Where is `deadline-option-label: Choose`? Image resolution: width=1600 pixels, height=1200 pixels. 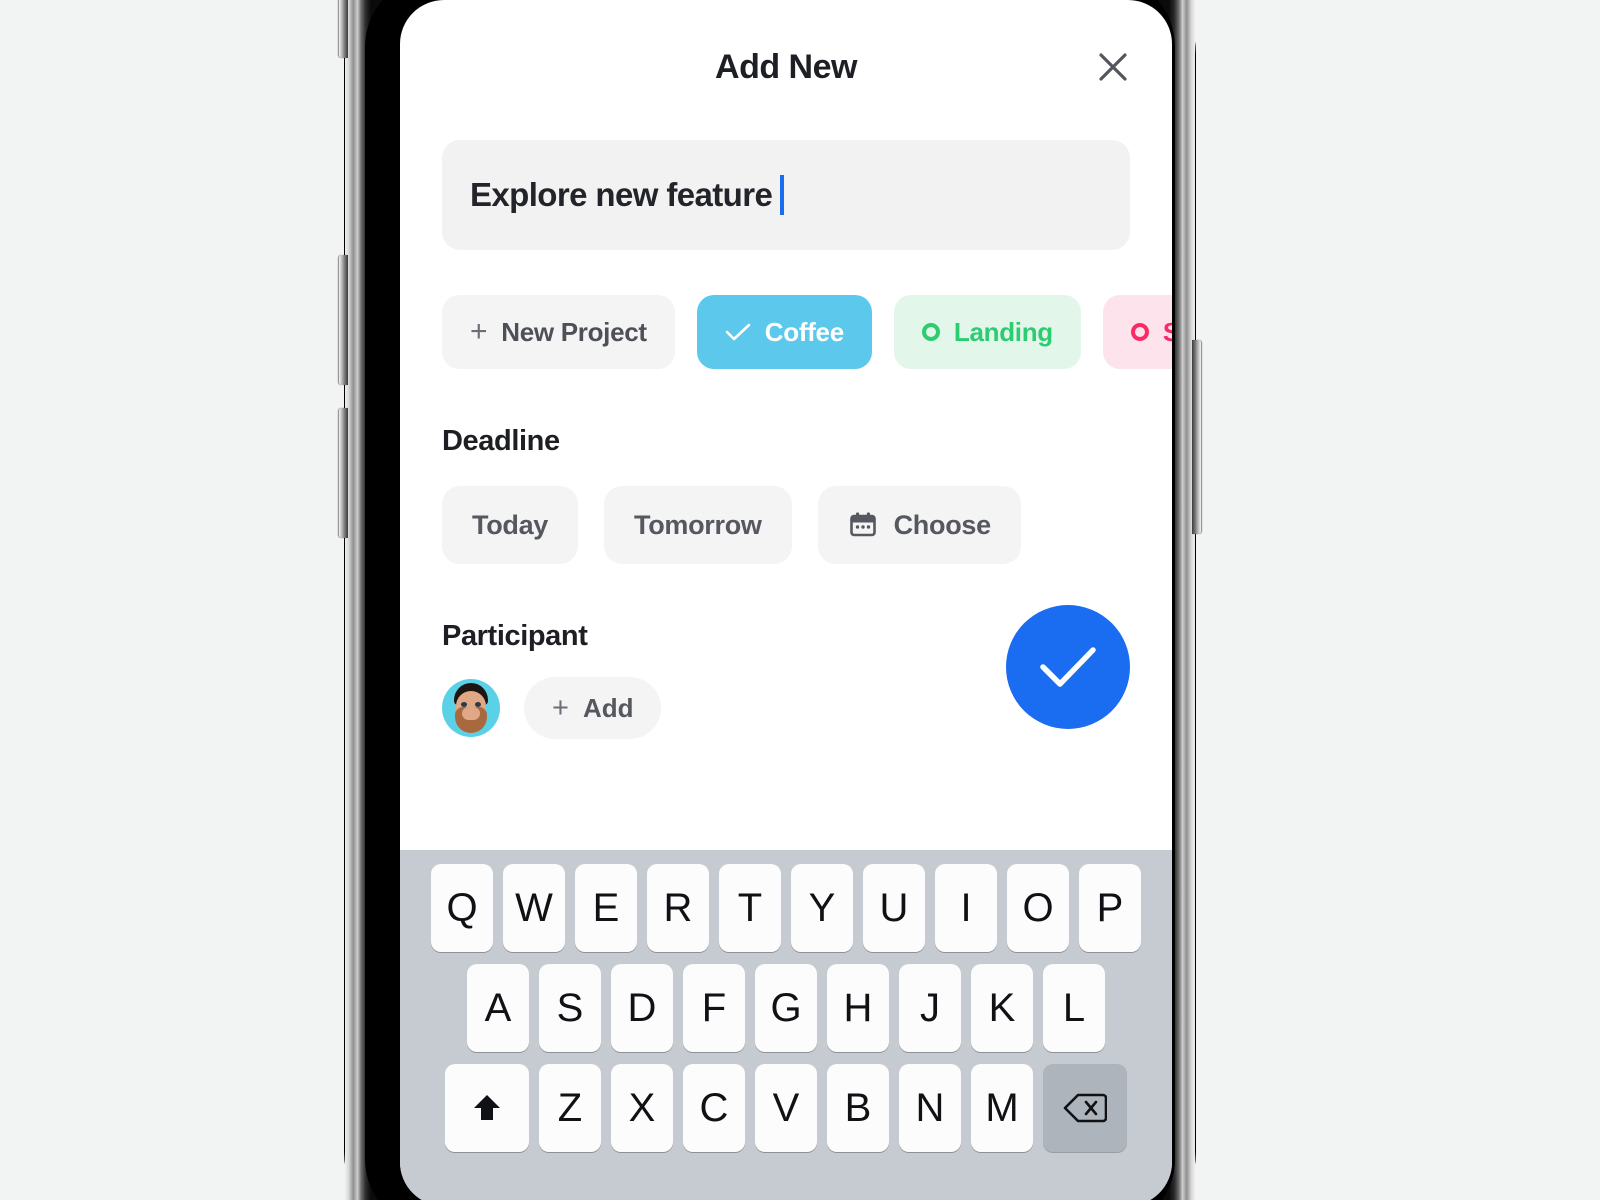
deadline-option-label: Choose is located at coordinates (942, 524).